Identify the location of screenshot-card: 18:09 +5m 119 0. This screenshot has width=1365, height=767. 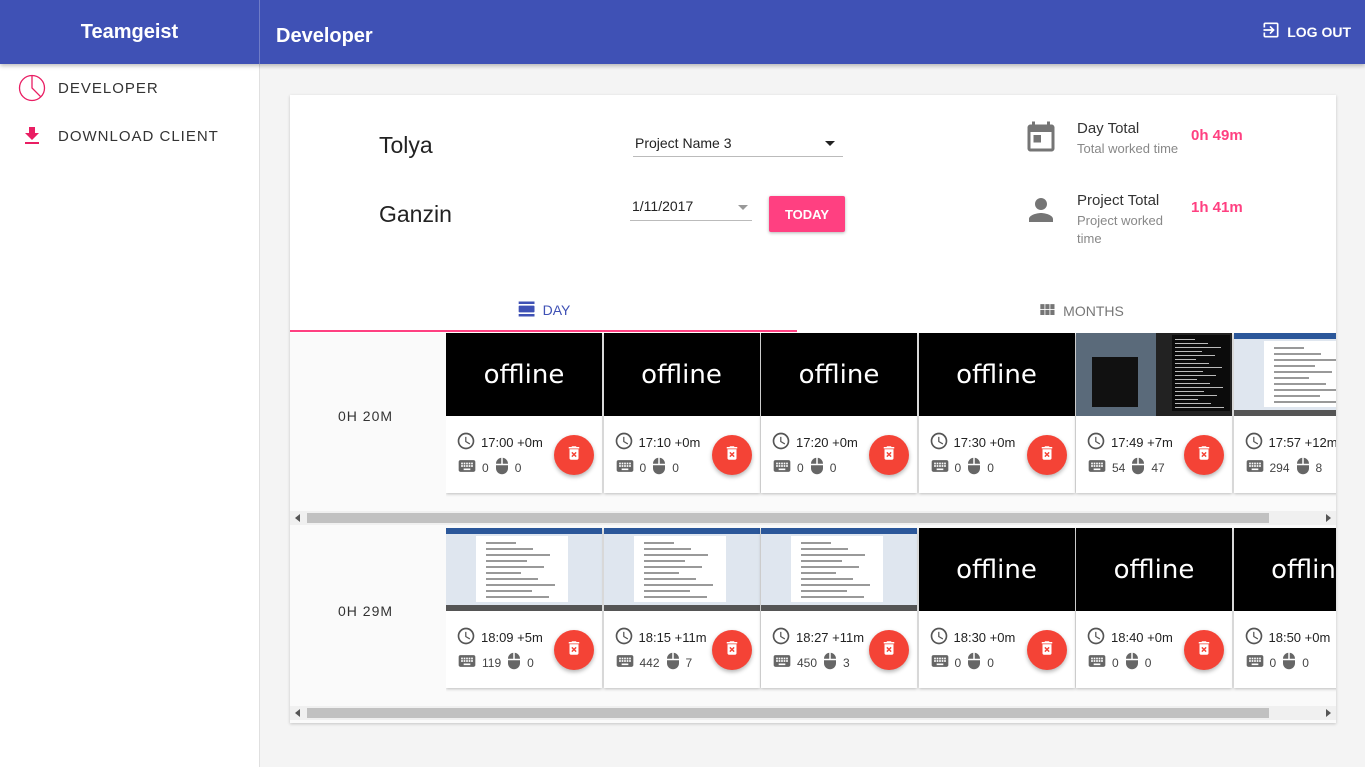
(524, 608).